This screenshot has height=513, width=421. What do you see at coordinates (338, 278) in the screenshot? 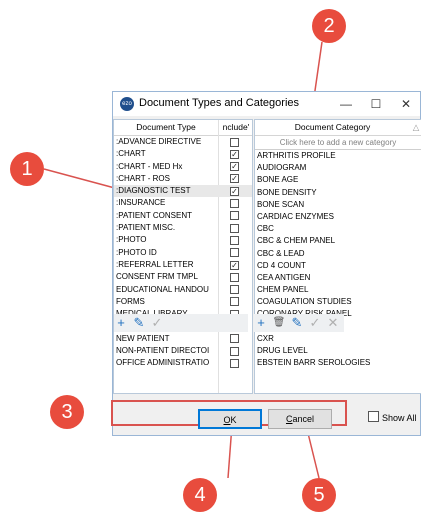
I see `document-category-row: CEA ANTIGEN` at bounding box center [338, 278].